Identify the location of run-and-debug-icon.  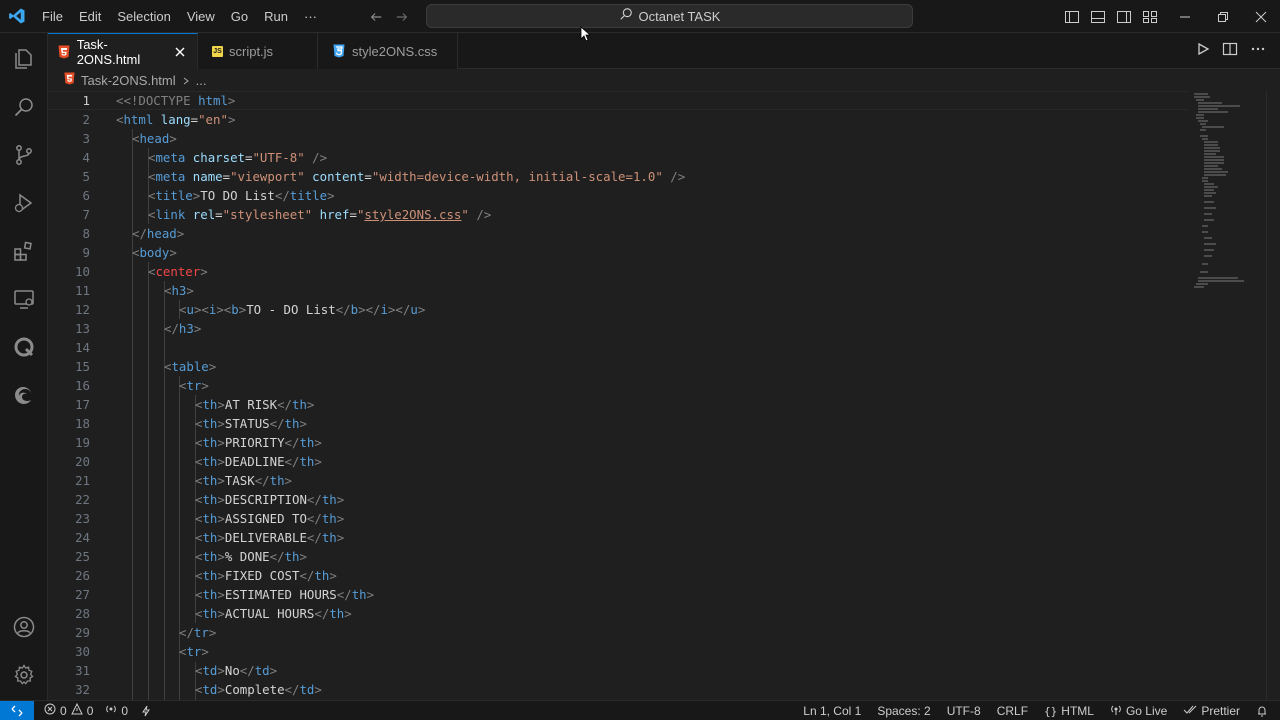
(24, 203).